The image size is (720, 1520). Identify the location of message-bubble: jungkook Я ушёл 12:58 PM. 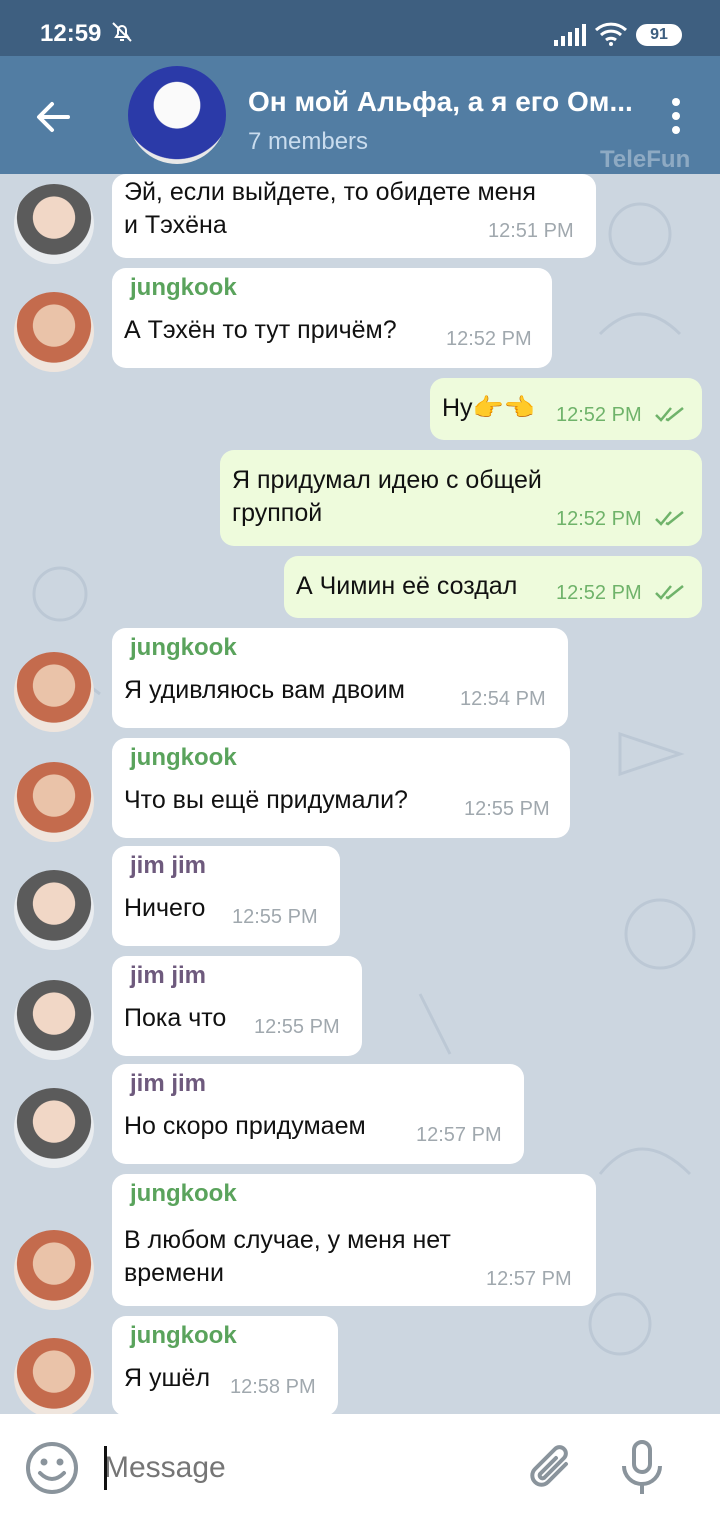
(225, 1365).